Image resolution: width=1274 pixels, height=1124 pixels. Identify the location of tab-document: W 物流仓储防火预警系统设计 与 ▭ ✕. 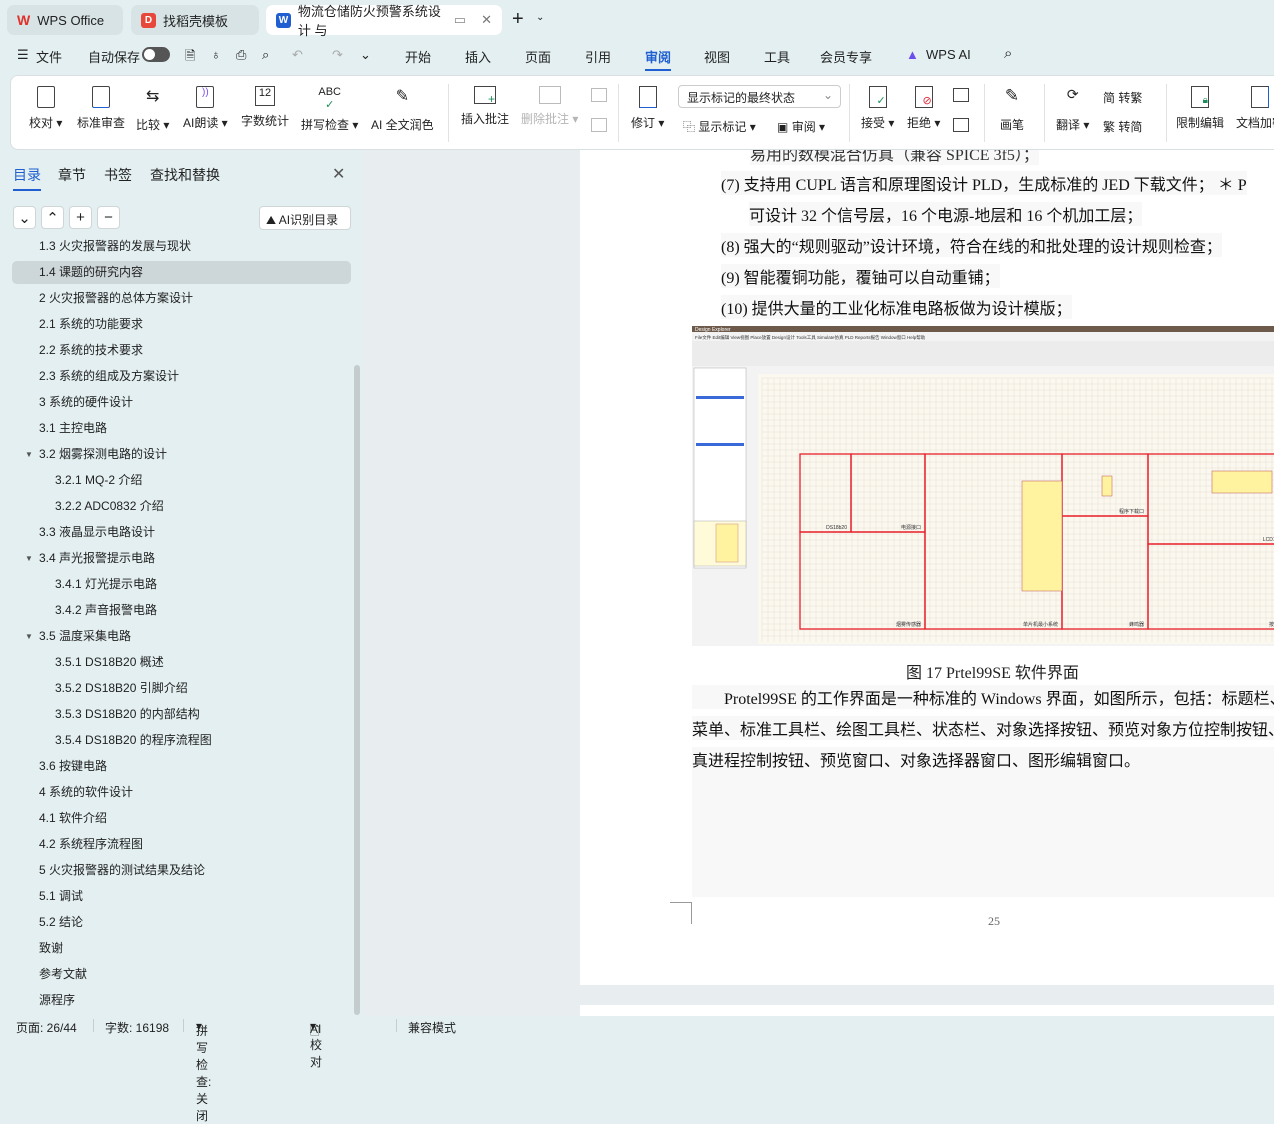
(384, 21).